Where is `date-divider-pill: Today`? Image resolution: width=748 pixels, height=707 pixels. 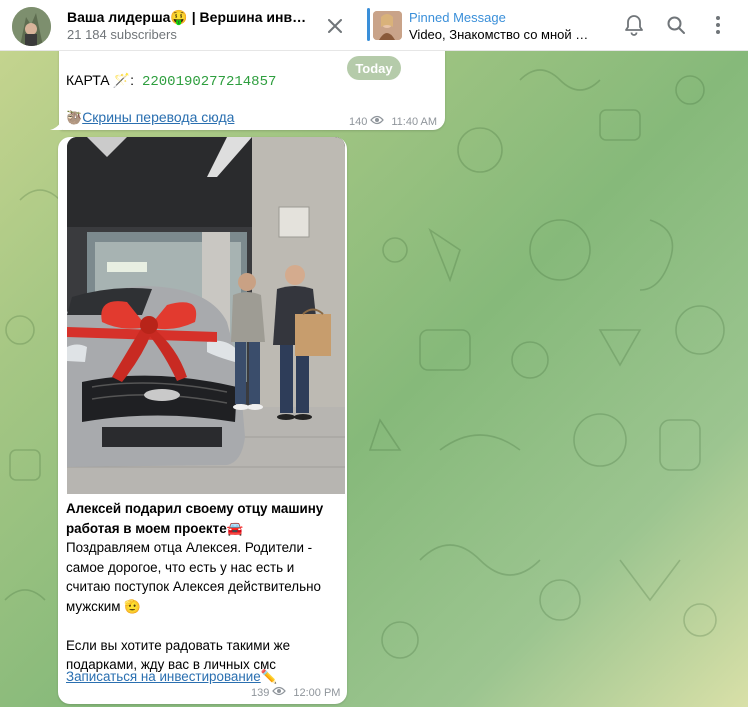 date-divider-pill: Today is located at coordinates (374, 68).